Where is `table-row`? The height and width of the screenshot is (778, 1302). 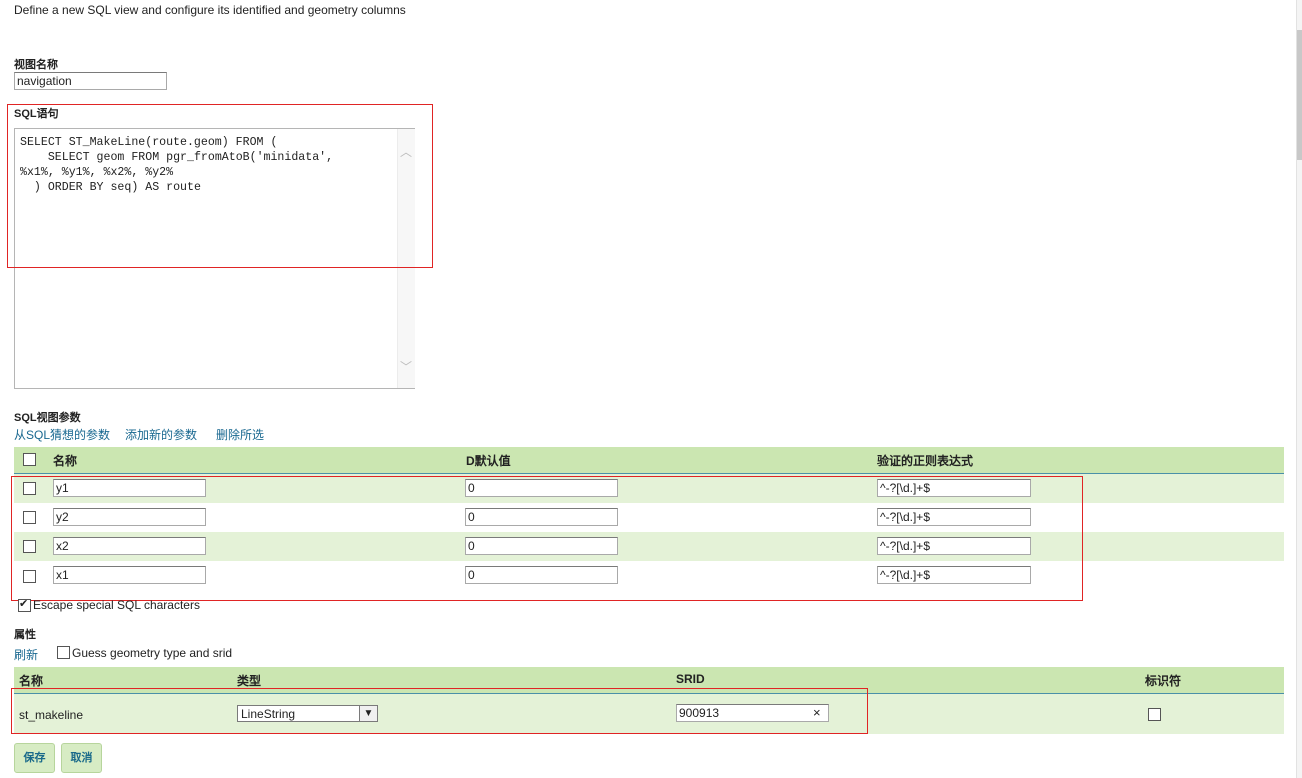
table-row is located at coordinates (649, 714).